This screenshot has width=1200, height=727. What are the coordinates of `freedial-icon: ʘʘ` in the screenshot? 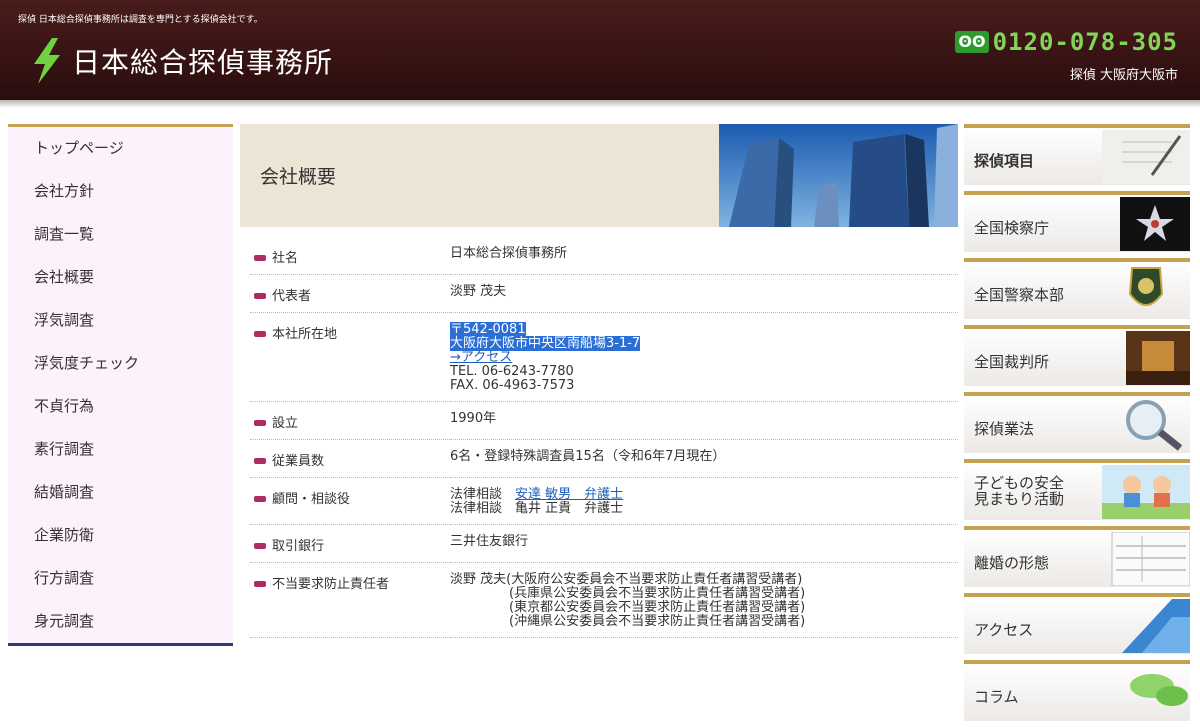 It's located at (972, 42).